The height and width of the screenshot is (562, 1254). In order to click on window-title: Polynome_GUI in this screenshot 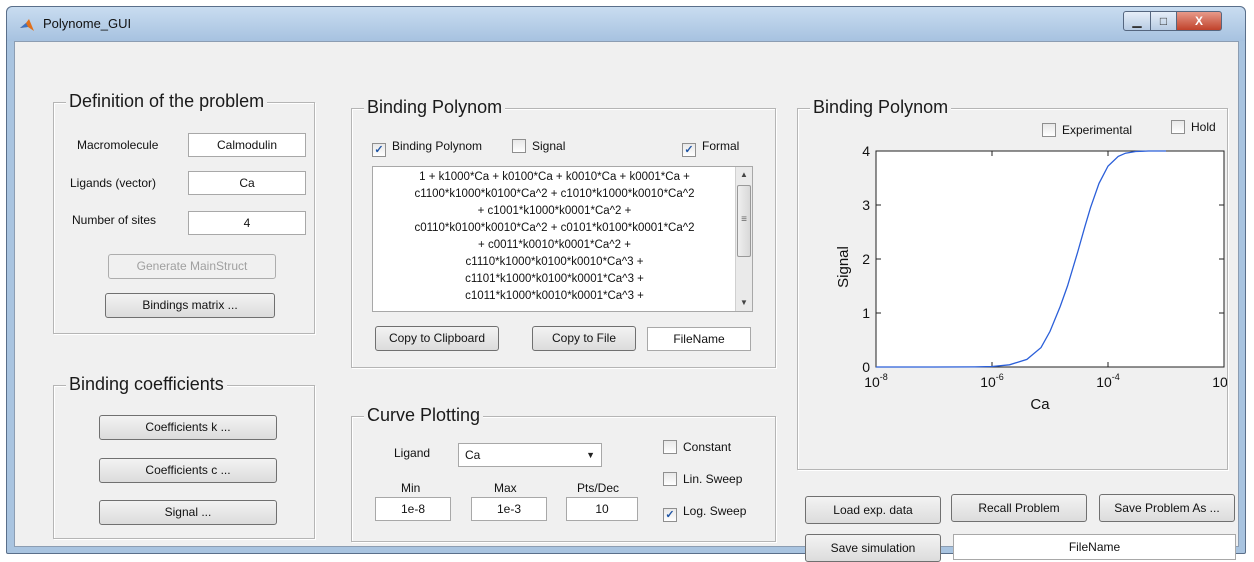, I will do `click(87, 23)`.